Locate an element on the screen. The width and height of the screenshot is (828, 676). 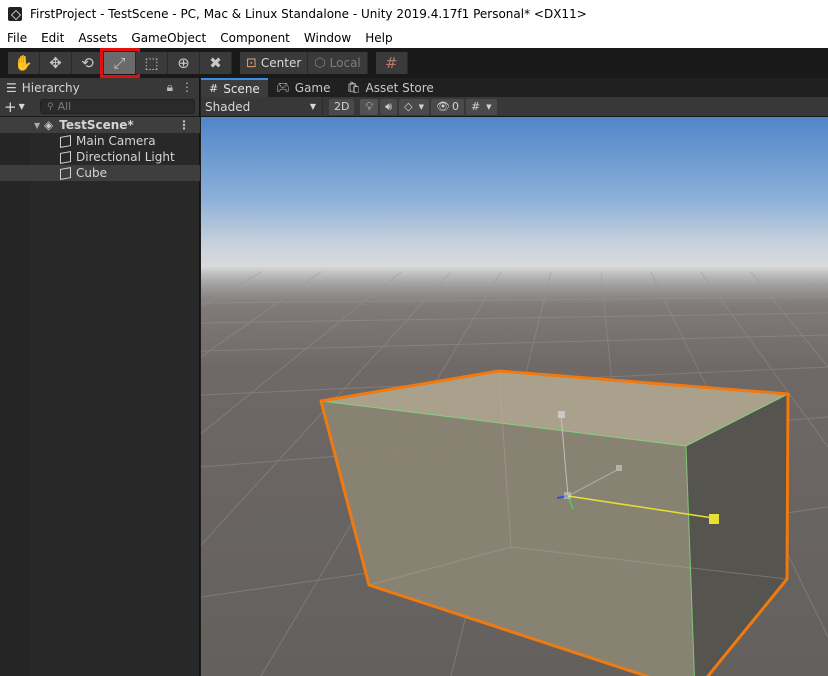
transform-icon: ⊕ is located at coordinates (183, 63).